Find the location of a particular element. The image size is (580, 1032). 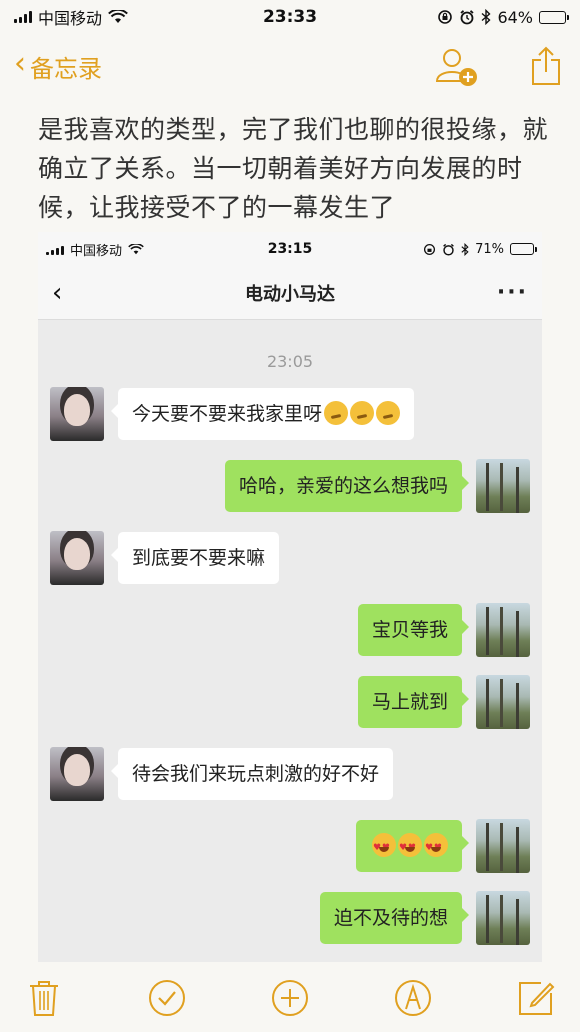

message-bubble is located at coordinates (412, 846).